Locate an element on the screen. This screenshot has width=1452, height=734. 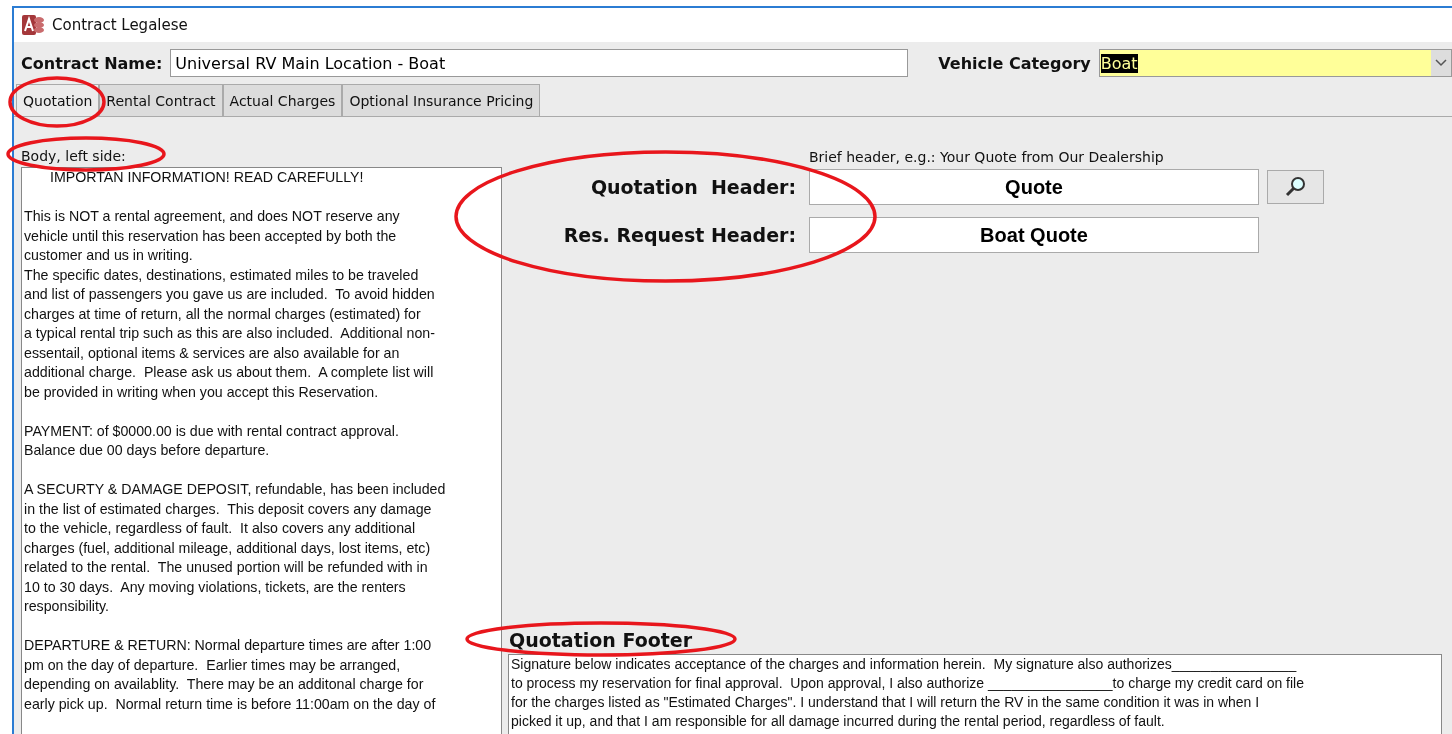
tab: Rental Contract is located at coordinates (161, 100).